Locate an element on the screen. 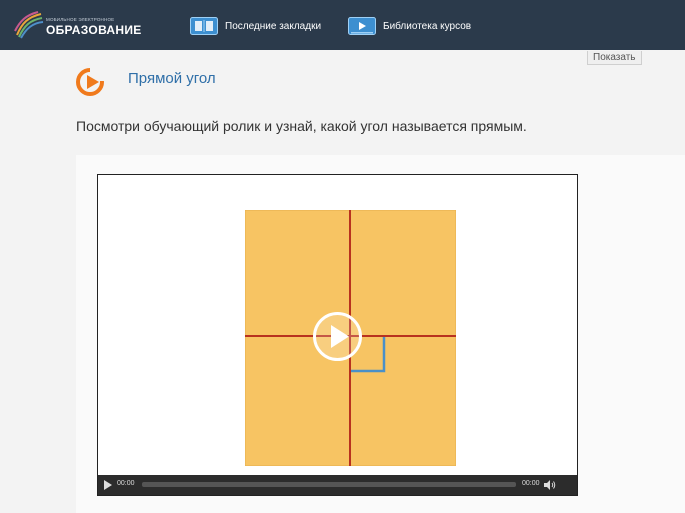 The width and height of the screenshot is (685, 513). play-icon is located at coordinates (108, 485).